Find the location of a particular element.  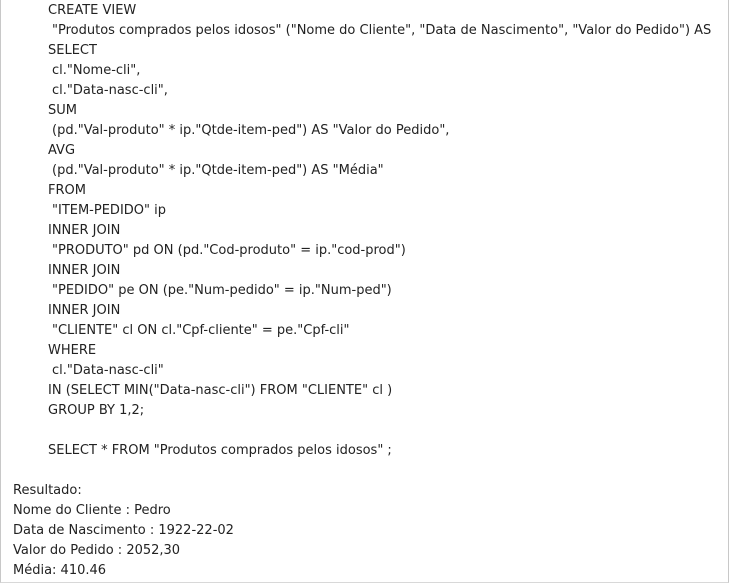

sql-from-keyword: FROM is located at coordinates (67, 190).